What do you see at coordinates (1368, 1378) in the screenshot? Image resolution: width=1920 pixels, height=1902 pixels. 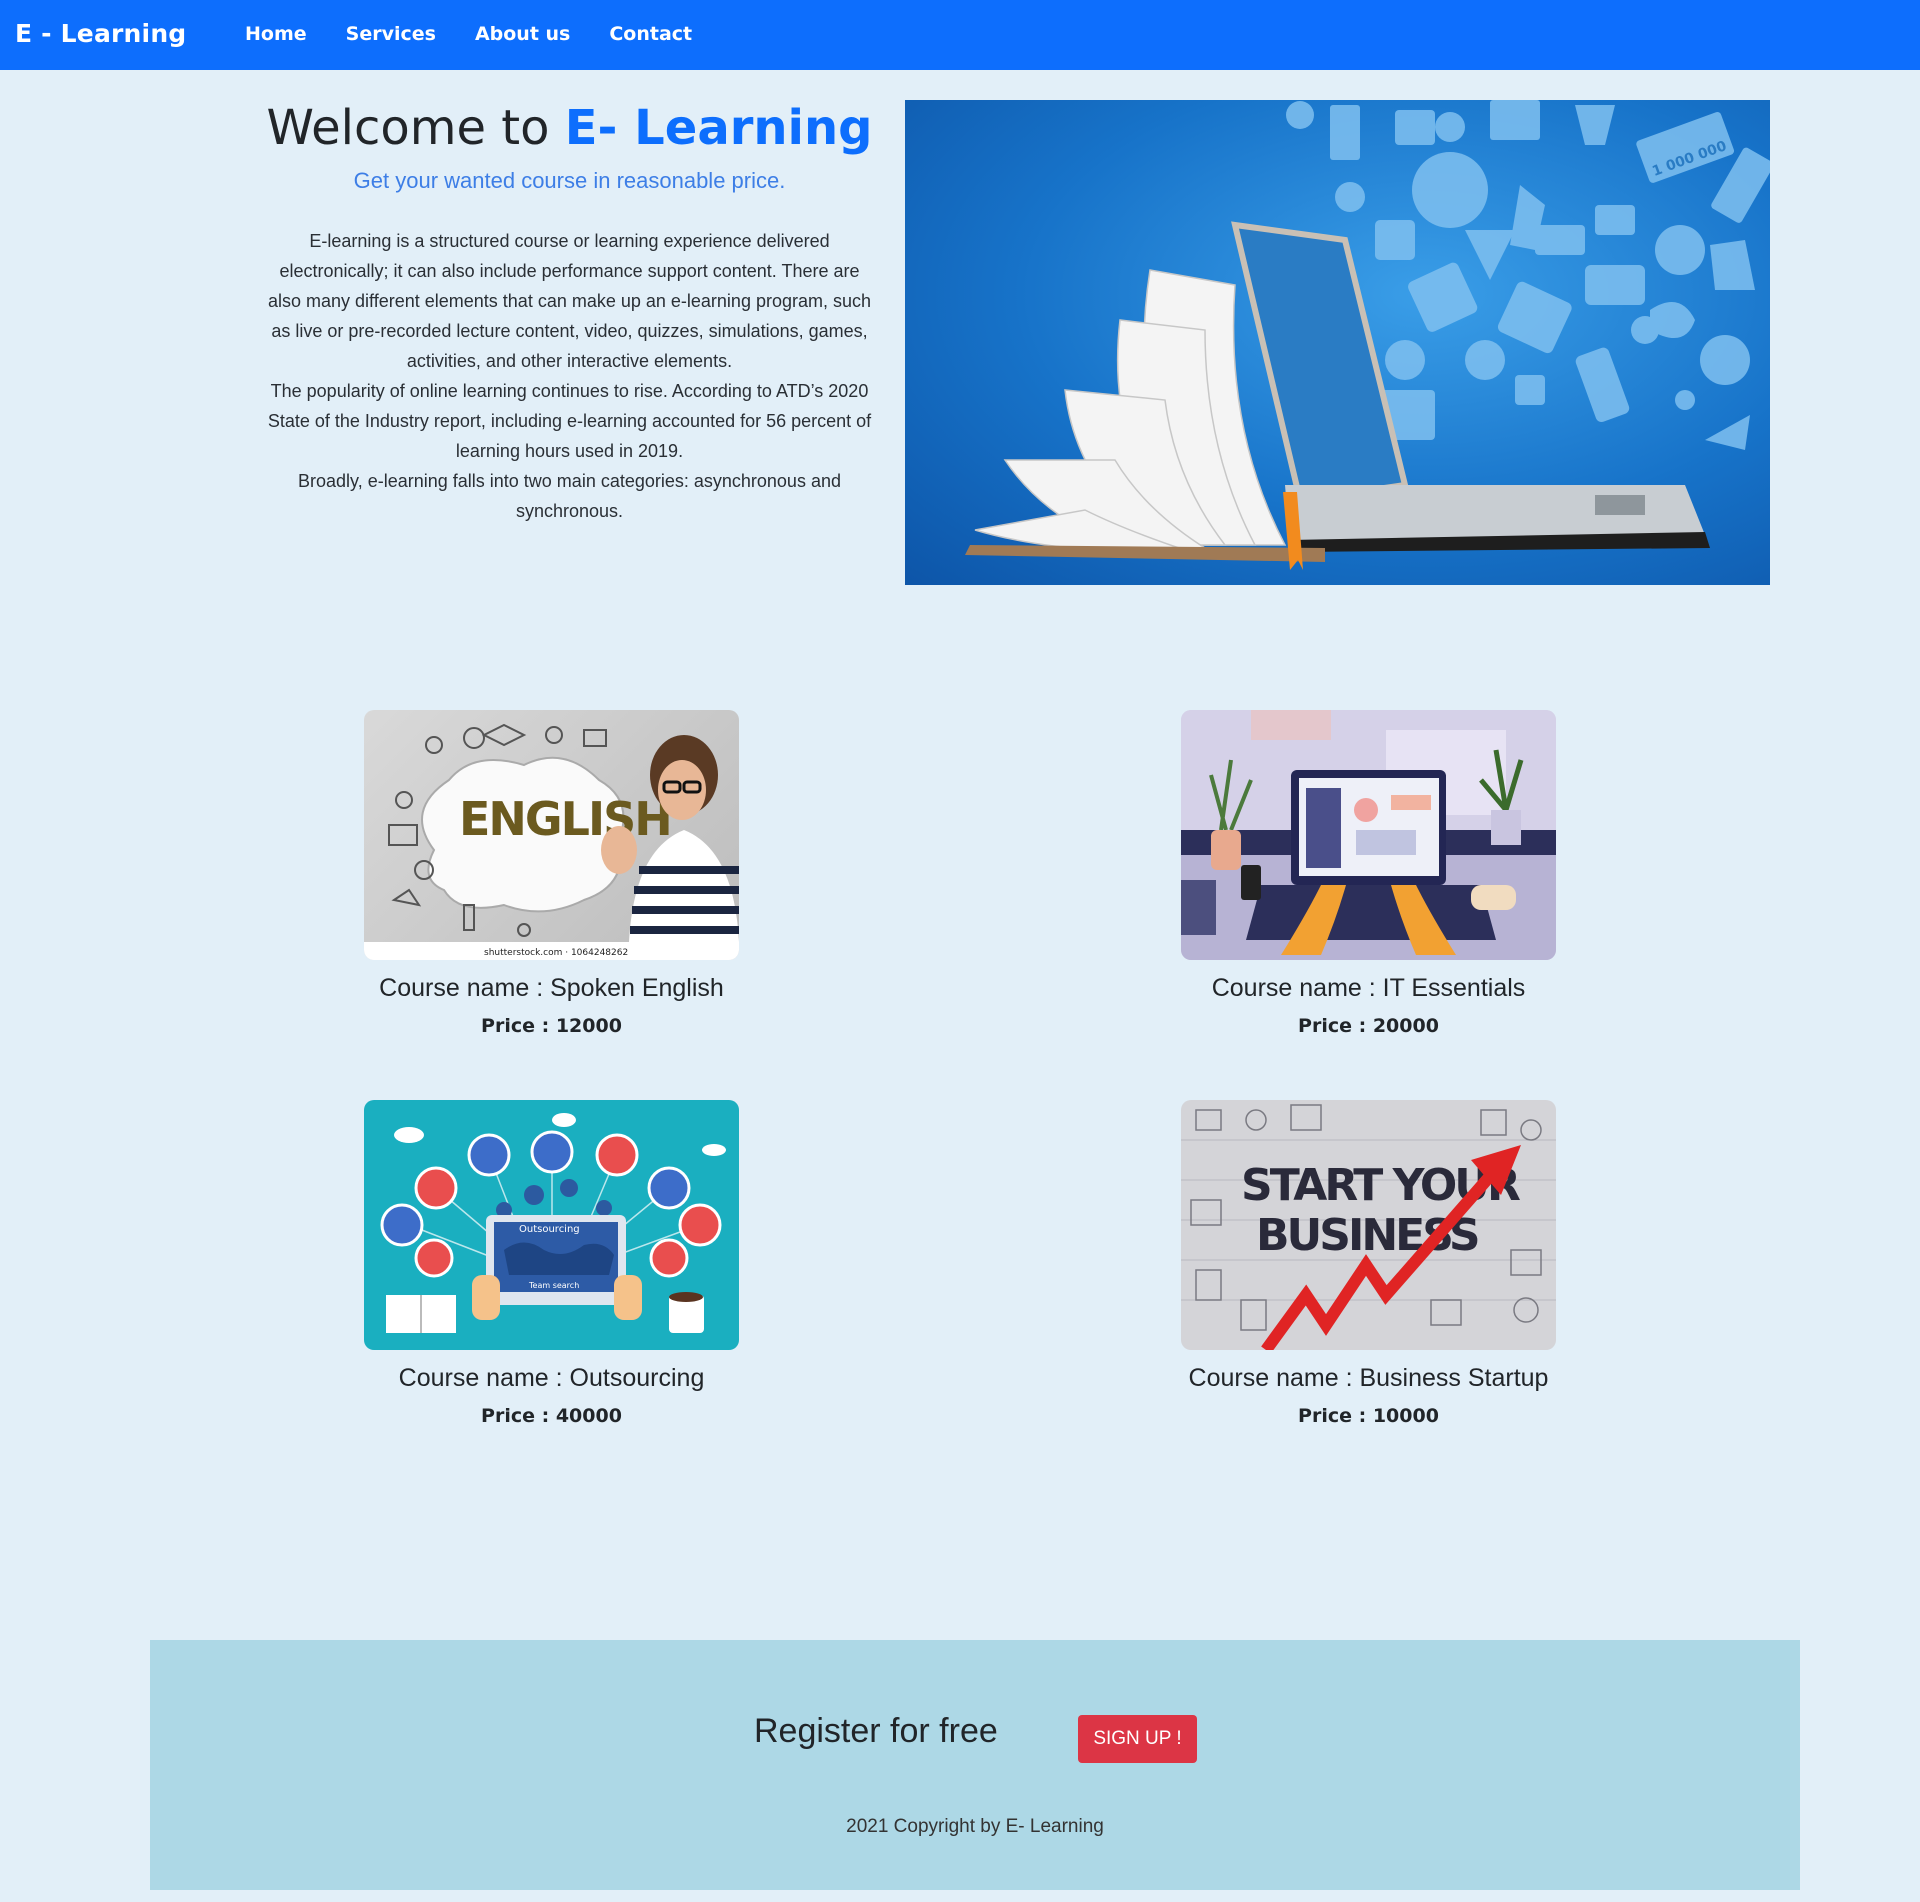 I see `course-name: Course name : Business Startup` at bounding box center [1368, 1378].